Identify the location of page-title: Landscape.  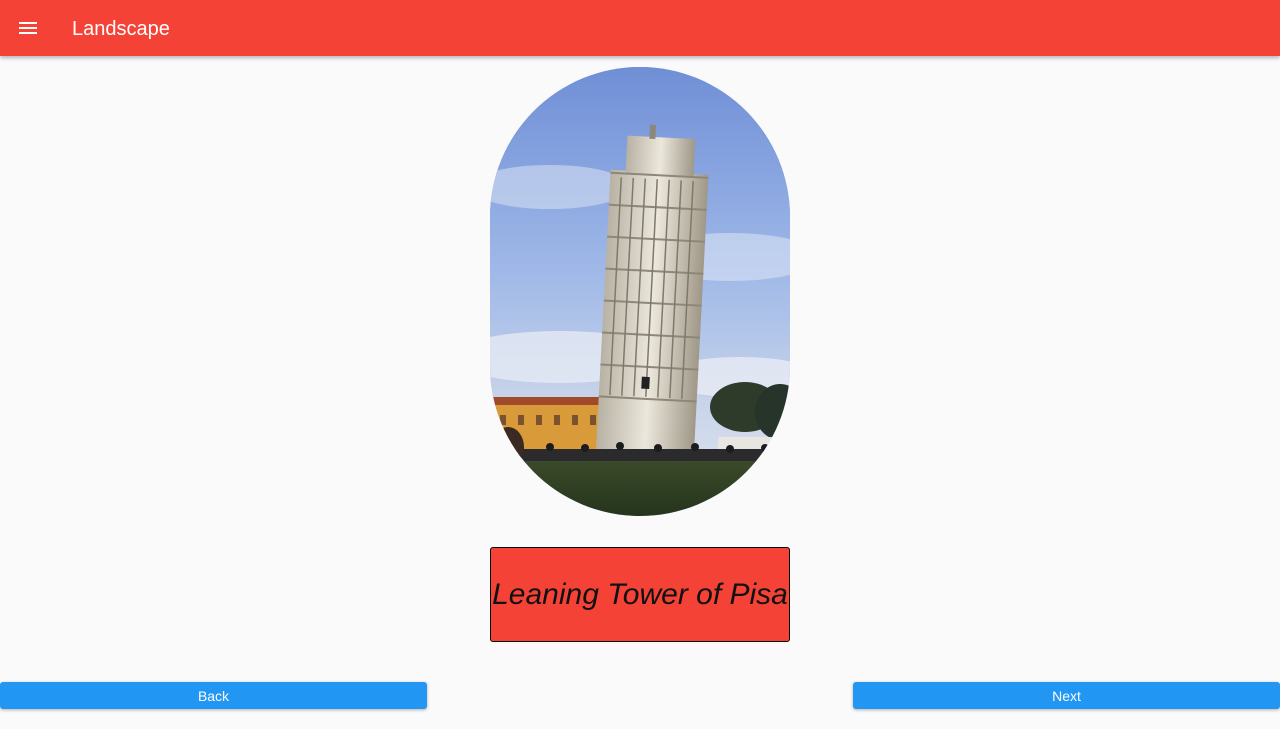
(121, 29).